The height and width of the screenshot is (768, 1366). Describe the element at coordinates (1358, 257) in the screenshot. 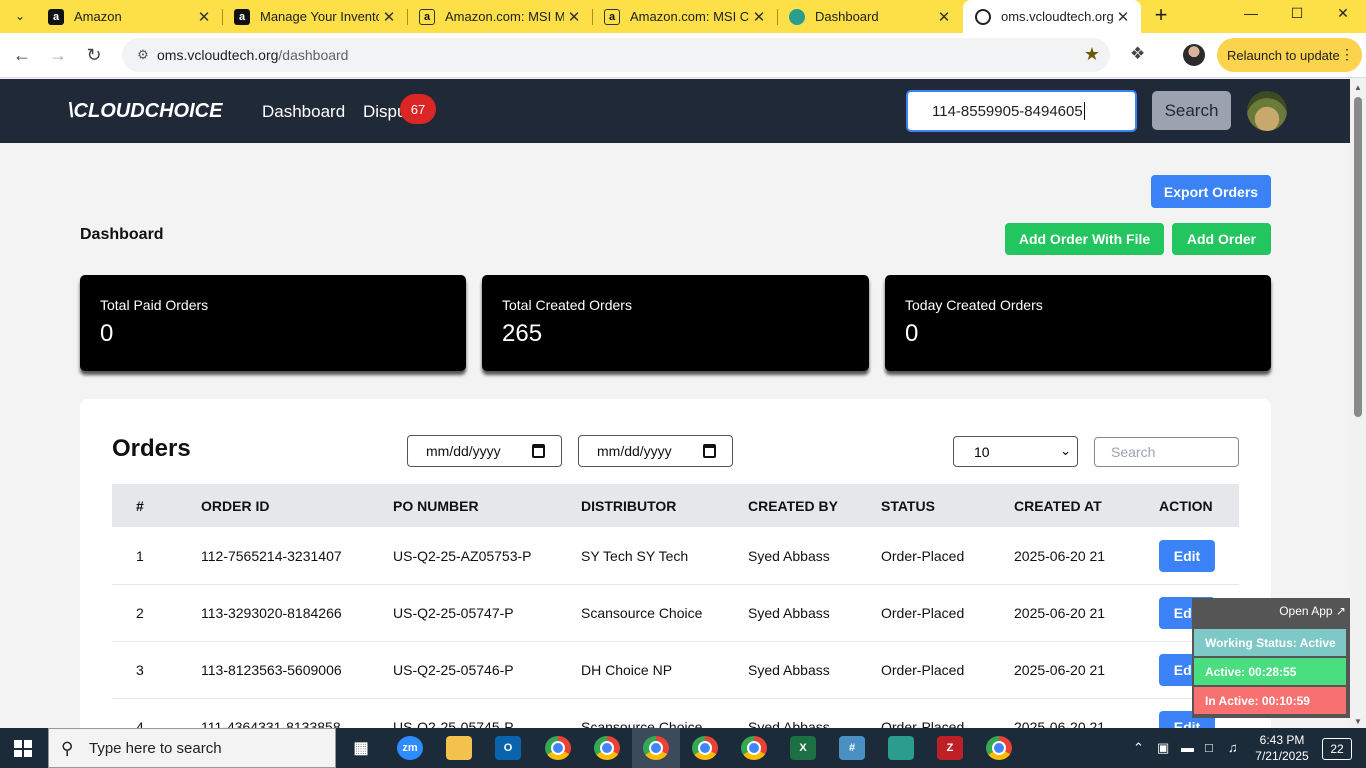

I see `scrollbar-thumb` at that location.